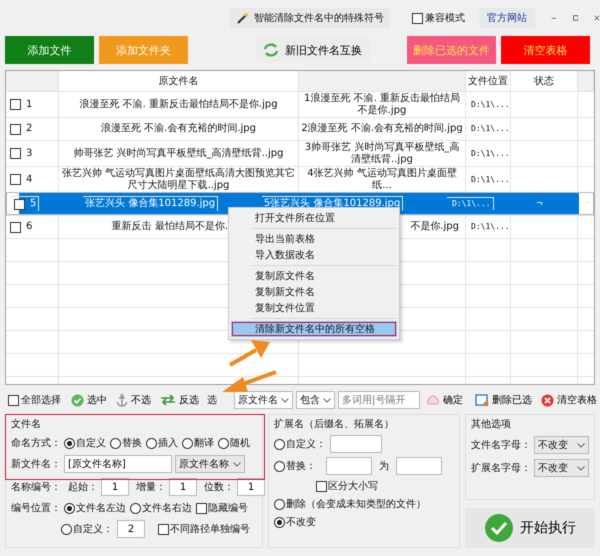 The width and height of the screenshot is (600, 556). What do you see at coordinates (178, 129) in the screenshot?
I see `file-name: 浪漫至死 不渝.会有充裕的时间.jpg` at bounding box center [178, 129].